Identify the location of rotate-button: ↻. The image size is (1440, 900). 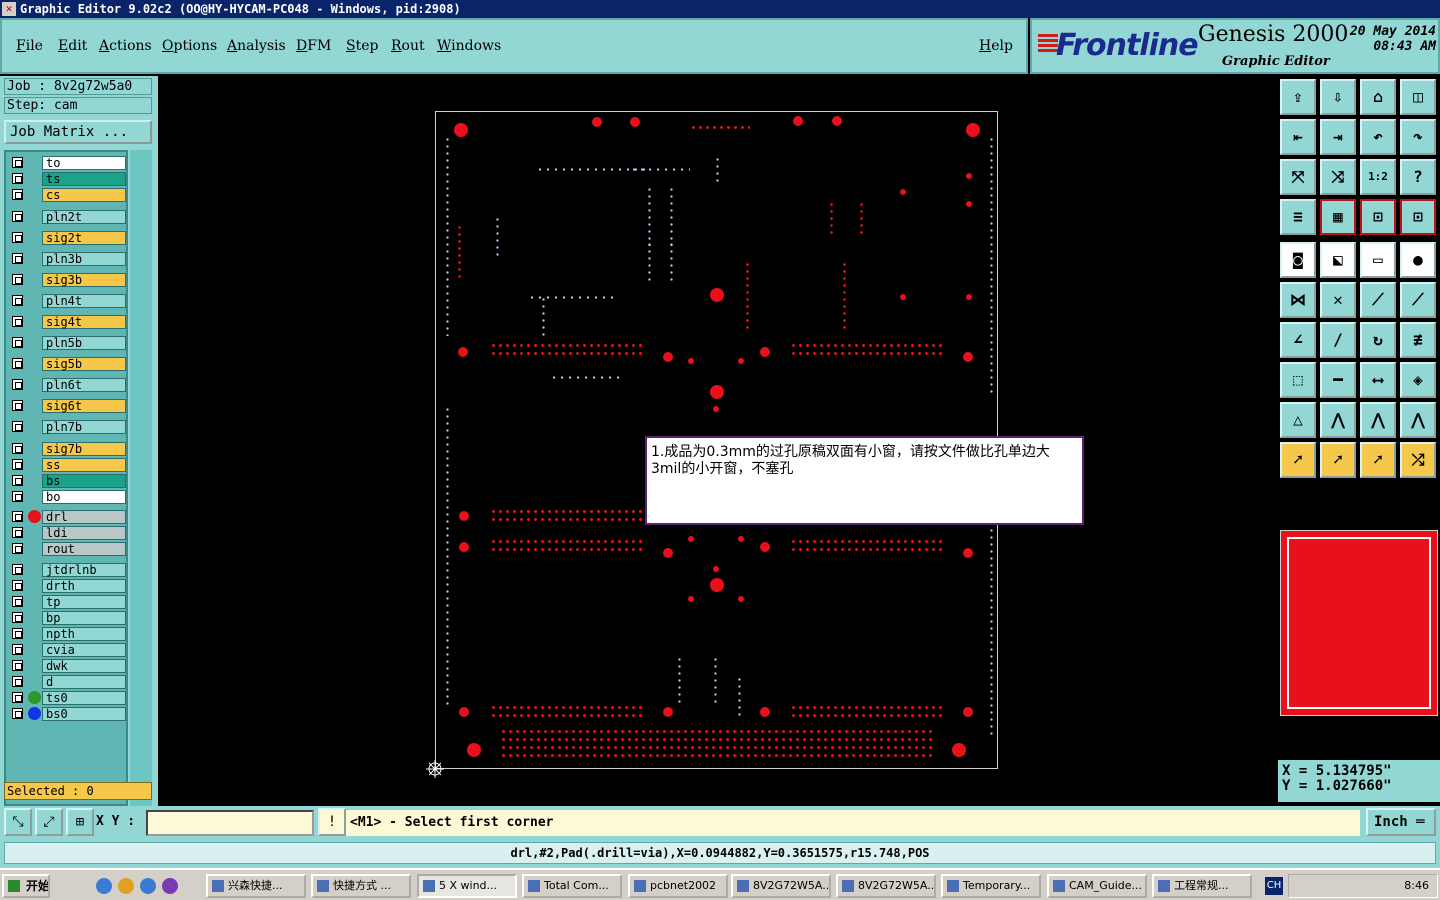
(1378, 340).